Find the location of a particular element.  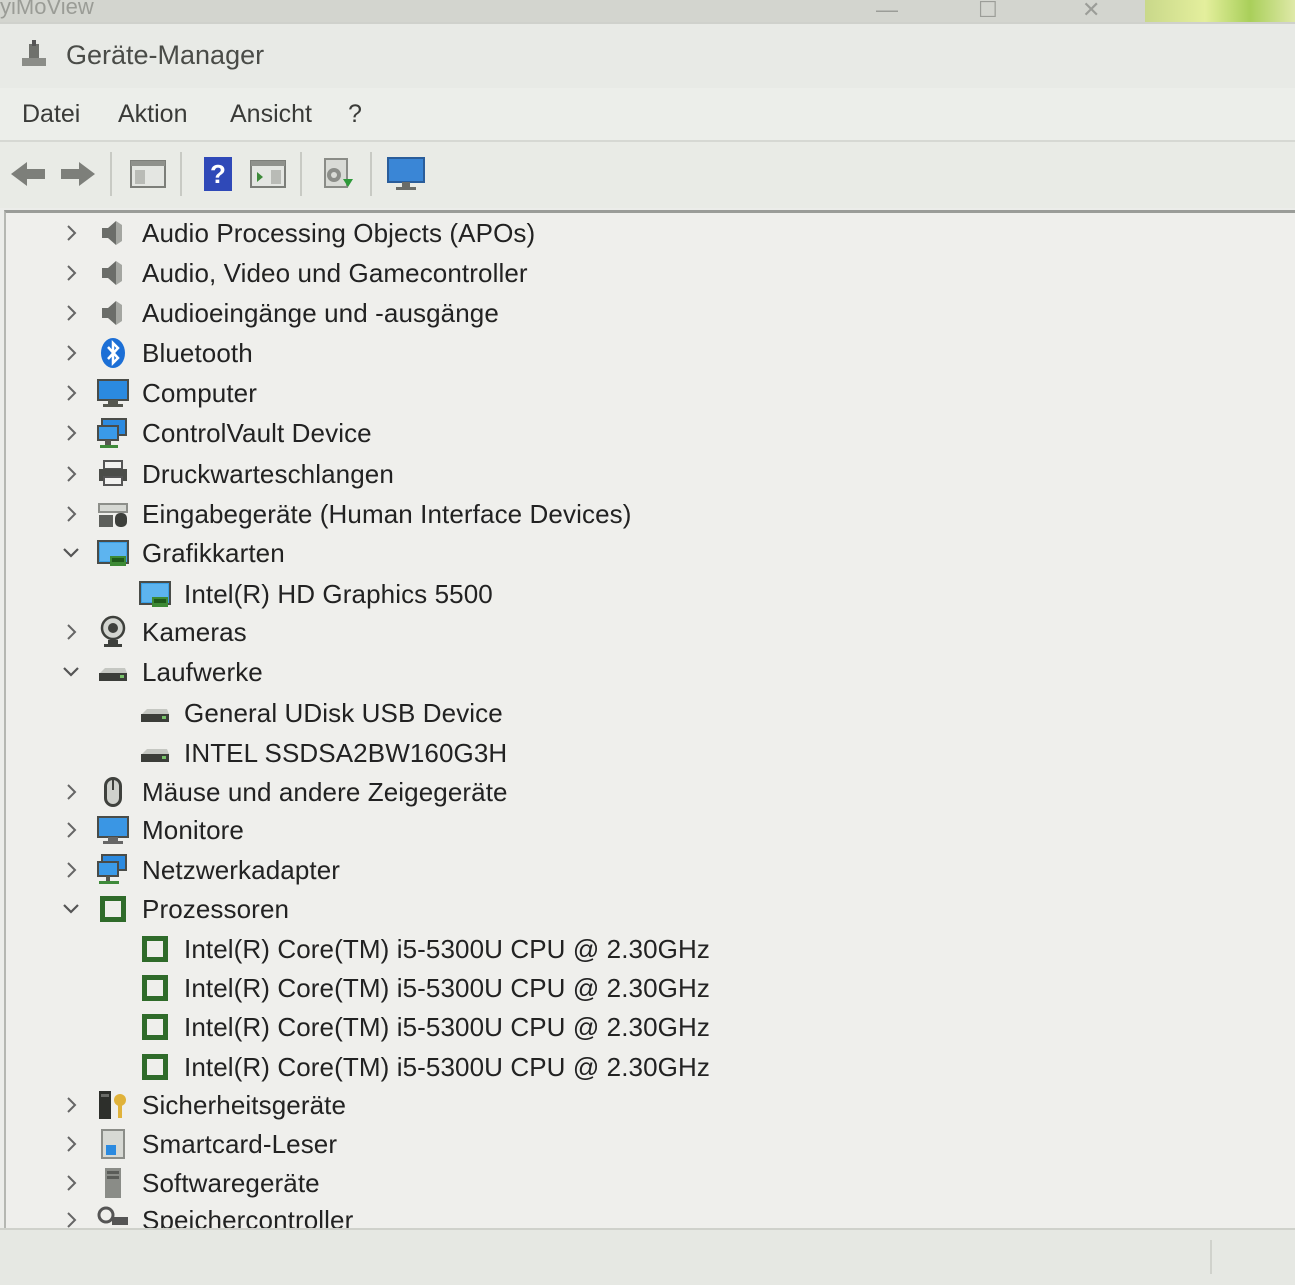

tree-category-row: Eingabegeräte (Human Interface Devices) is located at coordinates (646, 514).